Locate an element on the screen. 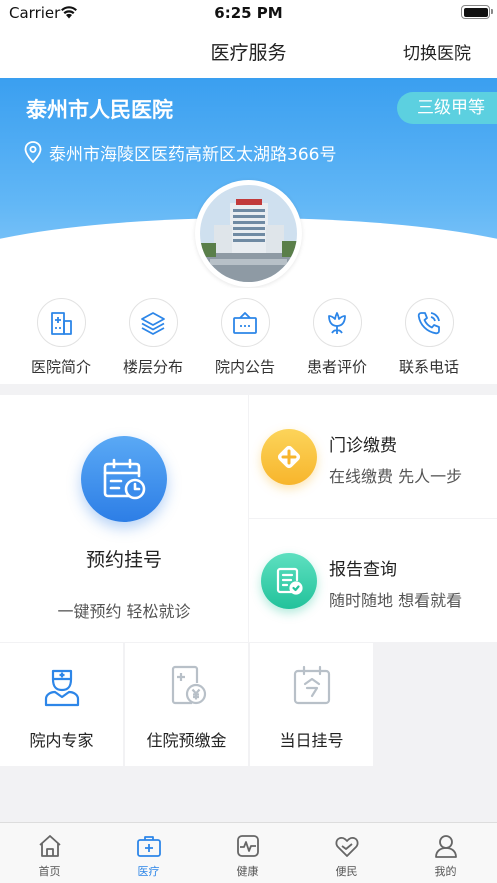 The image size is (497, 883). home-icon is located at coordinates (49, 846).